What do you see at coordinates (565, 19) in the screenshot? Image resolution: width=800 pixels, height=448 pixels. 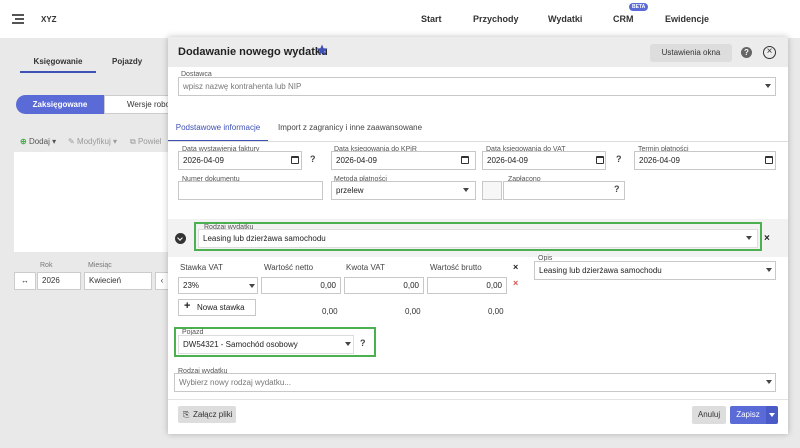 I see `nav-expenses: Wydatki` at bounding box center [565, 19].